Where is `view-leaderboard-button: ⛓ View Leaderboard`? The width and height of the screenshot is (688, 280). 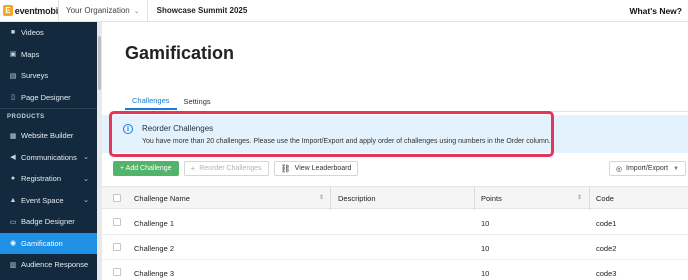 view-leaderboard-button: ⛓ View Leaderboard is located at coordinates (316, 168).